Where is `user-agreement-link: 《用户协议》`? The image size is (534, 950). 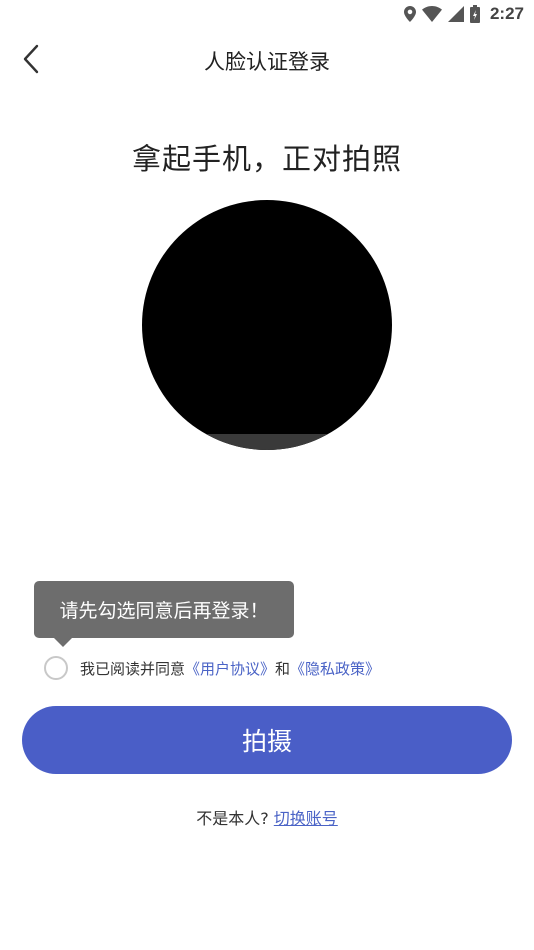 user-agreement-link: 《用户协议》 is located at coordinates (230, 669).